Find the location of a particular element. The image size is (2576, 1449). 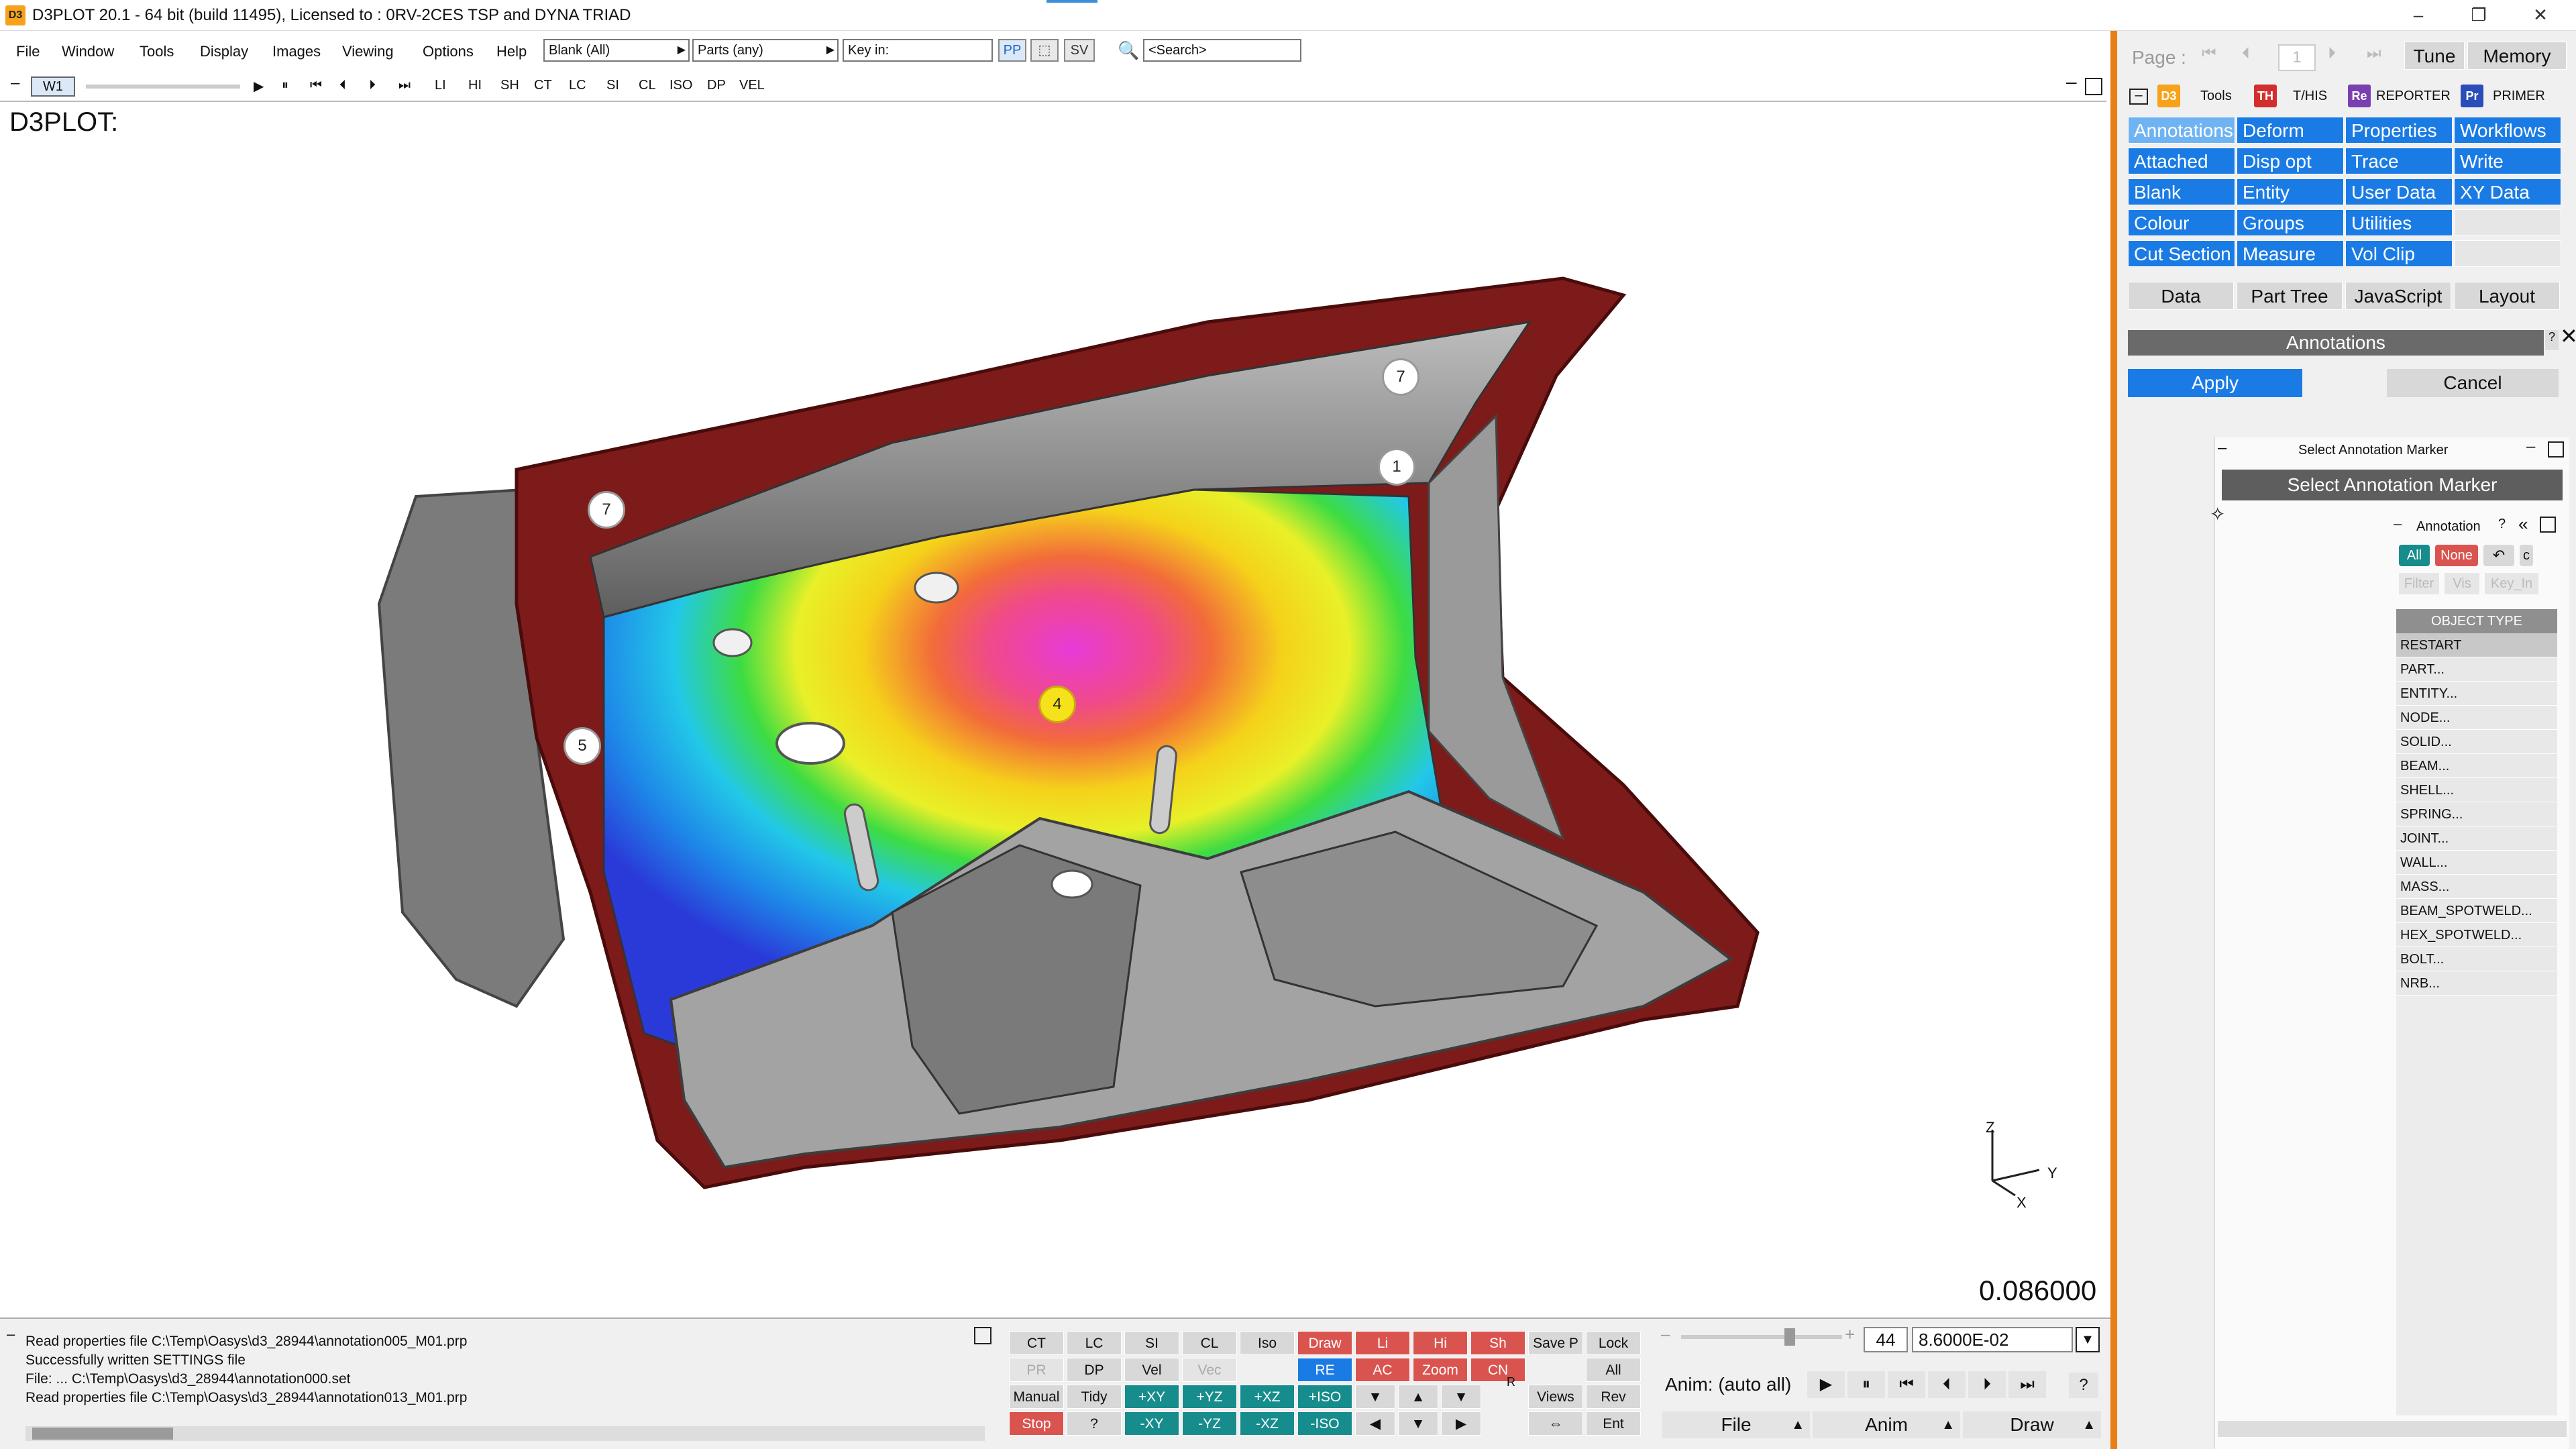

help-icon: ? is located at coordinates (2552, 340).